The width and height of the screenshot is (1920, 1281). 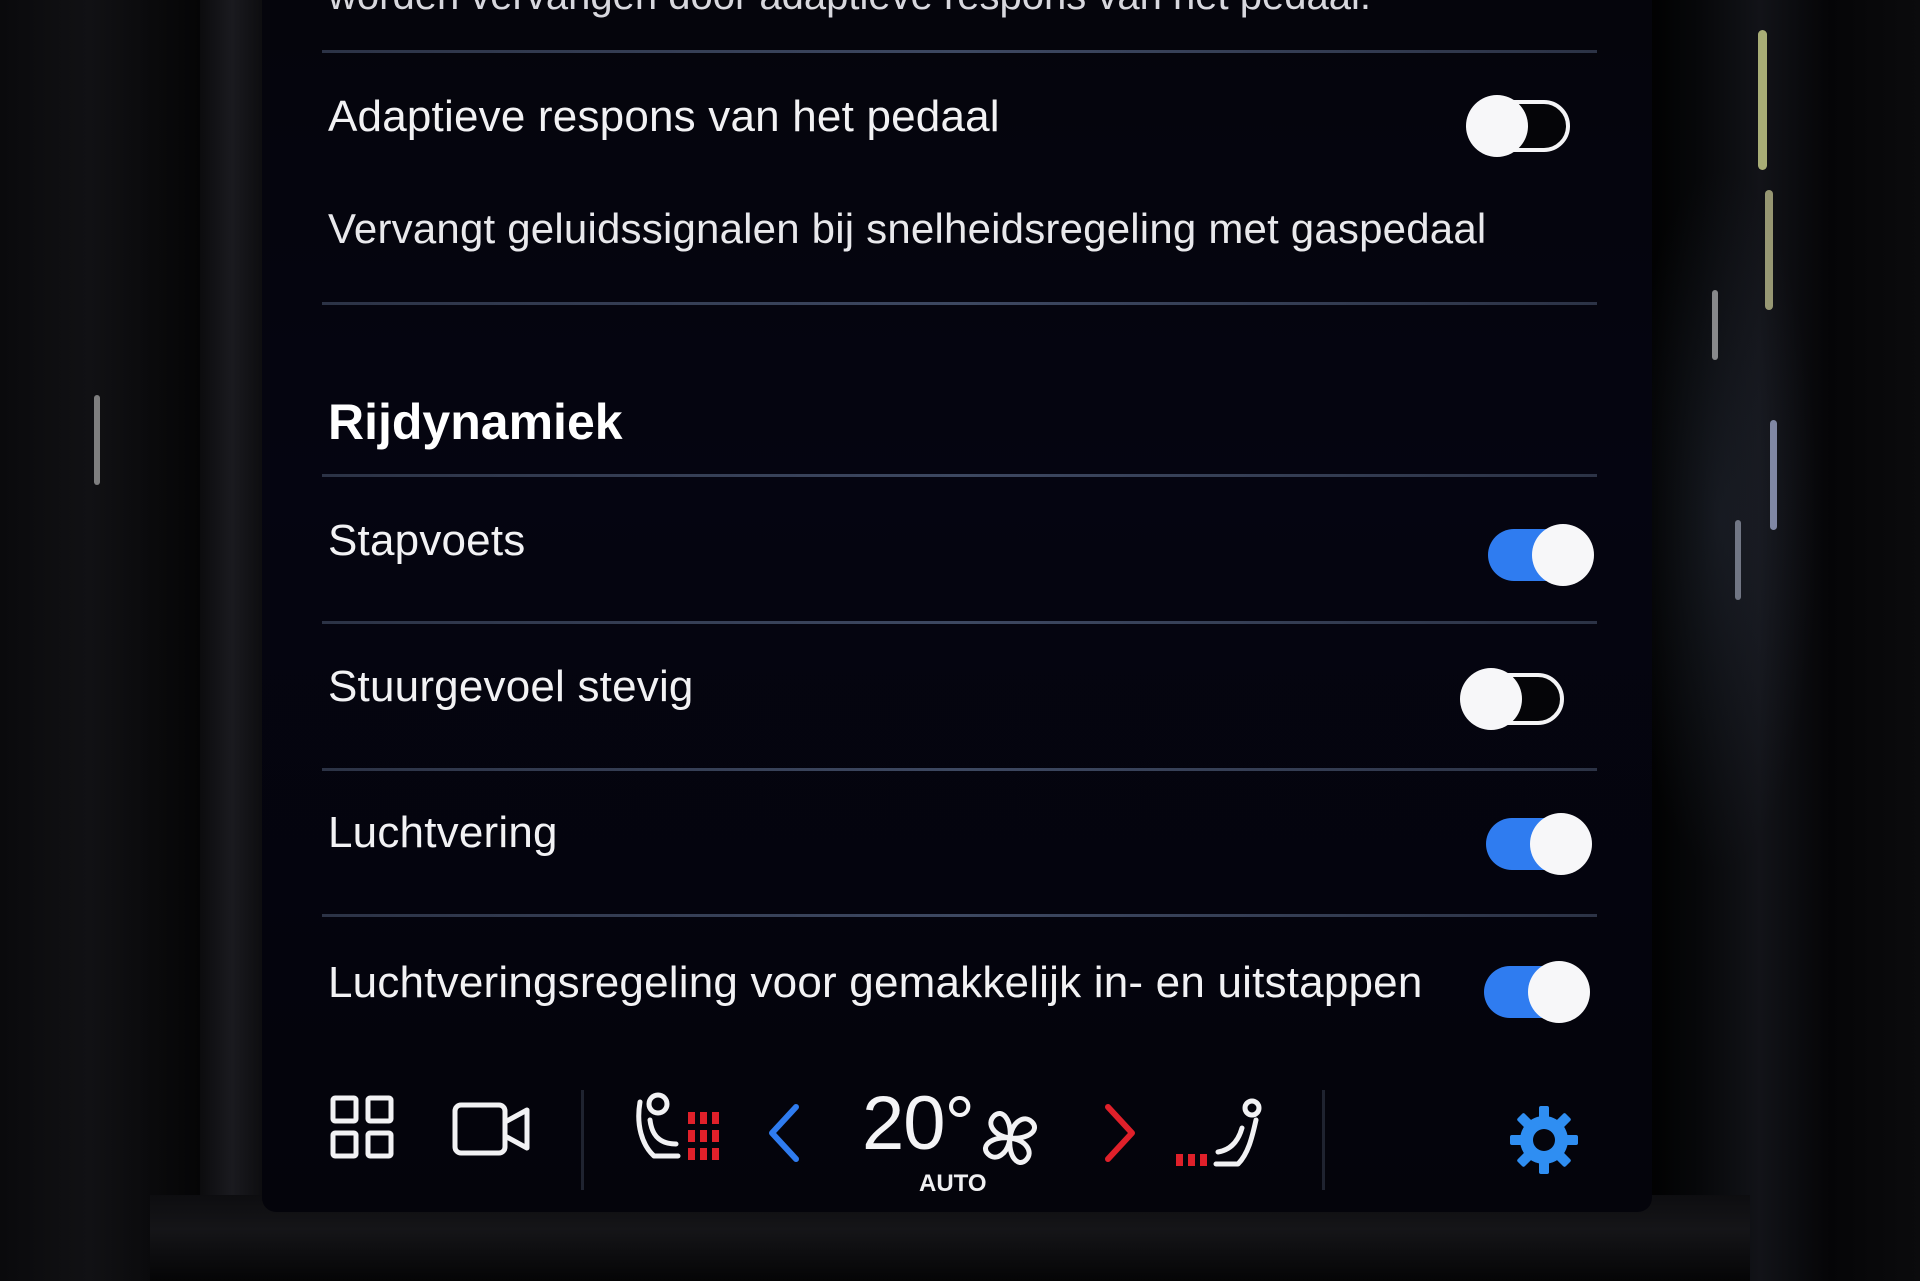 What do you see at coordinates (427, 540) in the screenshot?
I see `setting-label-stapvoets: Stapvoets` at bounding box center [427, 540].